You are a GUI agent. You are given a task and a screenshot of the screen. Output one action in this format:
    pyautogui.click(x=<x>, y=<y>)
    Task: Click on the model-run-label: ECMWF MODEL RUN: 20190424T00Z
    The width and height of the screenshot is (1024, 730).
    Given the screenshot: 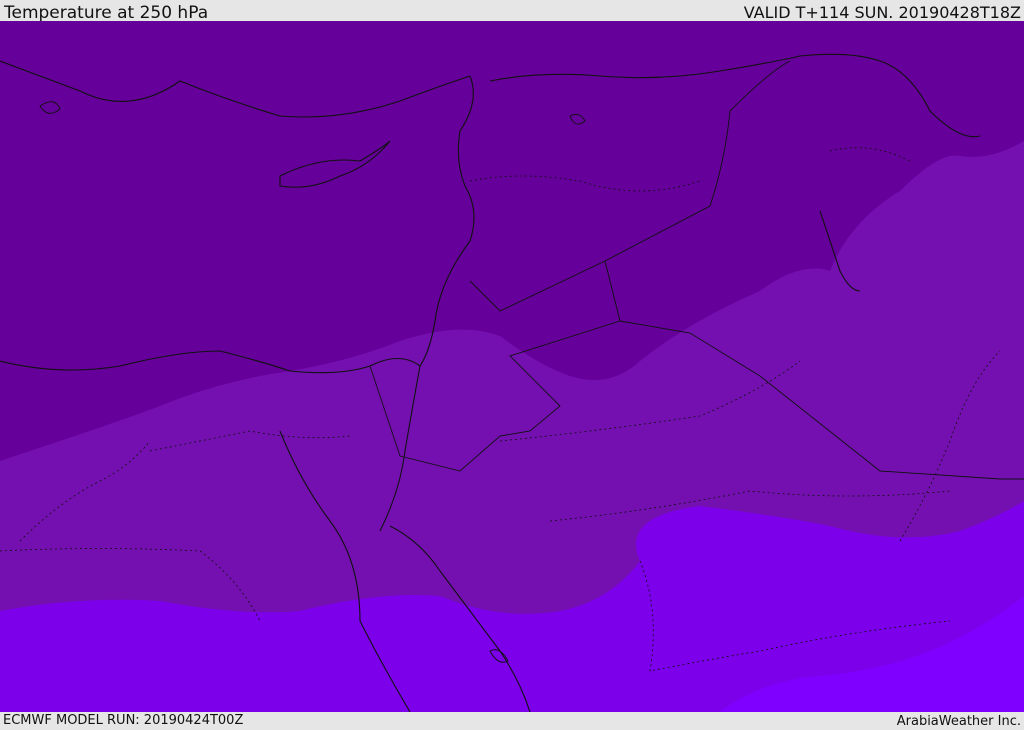 What is the action you would take?
    pyautogui.click(x=123, y=720)
    